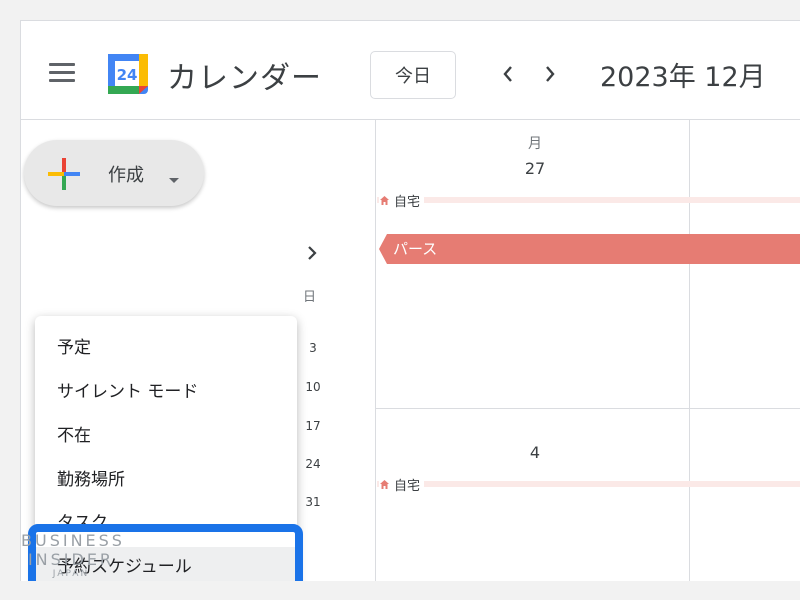  What do you see at coordinates (313, 348) in the screenshot?
I see `mini-calendar-day: 3` at bounding box center [313, 348].